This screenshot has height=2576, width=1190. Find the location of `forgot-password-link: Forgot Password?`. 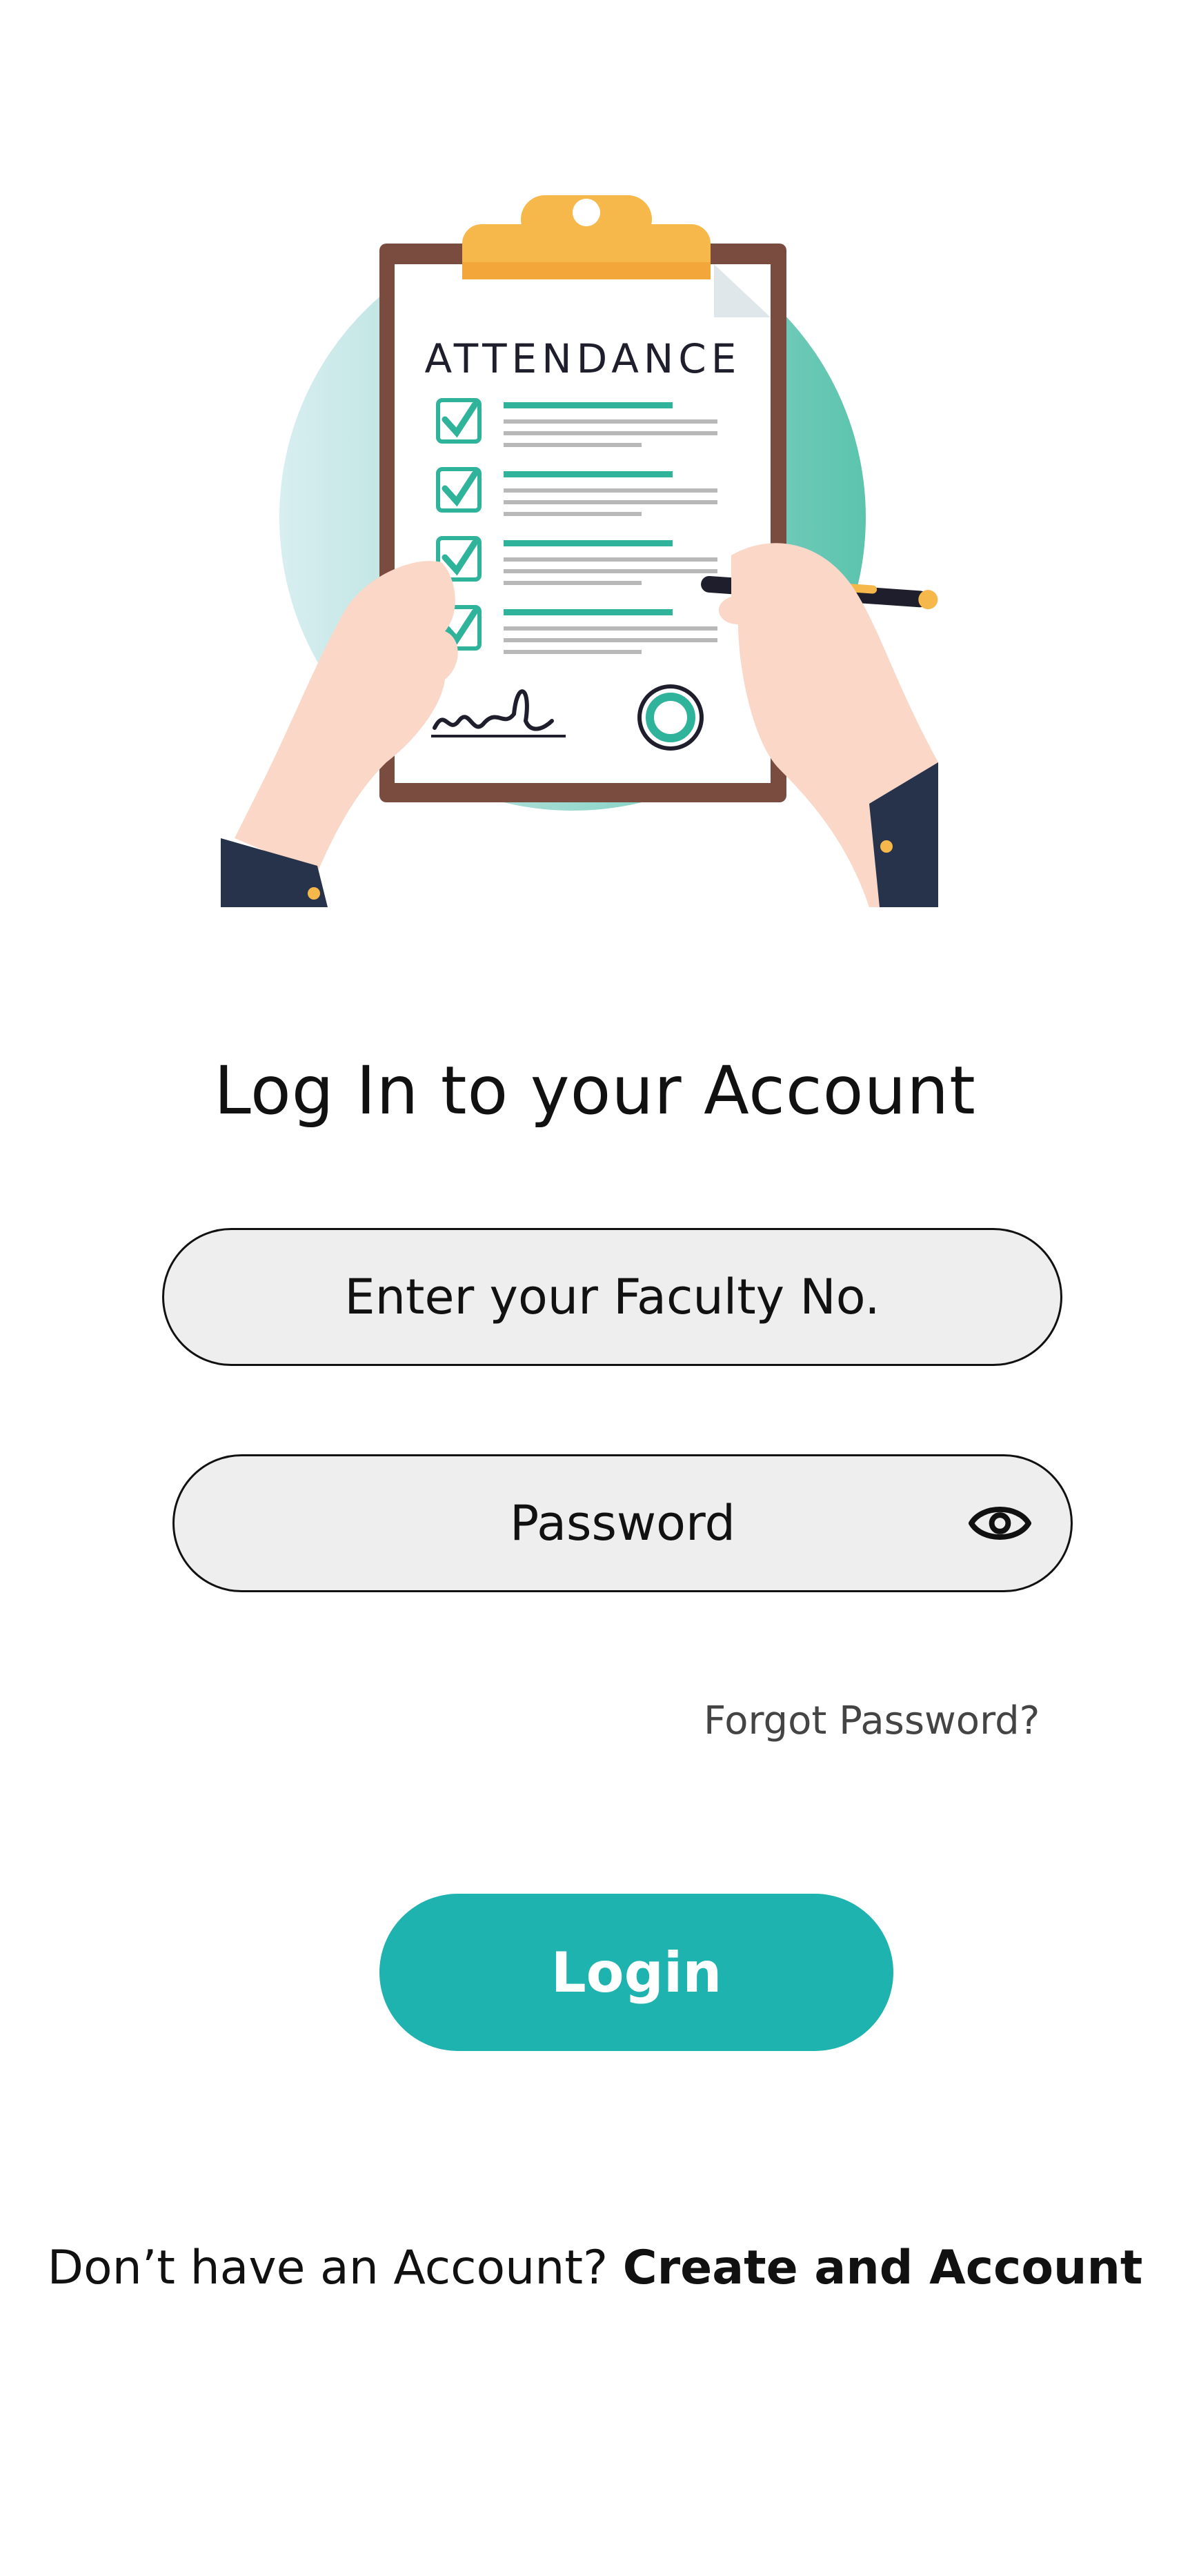

forgot-password-link: Forgot Password? is located at coordinates (872, 1720).